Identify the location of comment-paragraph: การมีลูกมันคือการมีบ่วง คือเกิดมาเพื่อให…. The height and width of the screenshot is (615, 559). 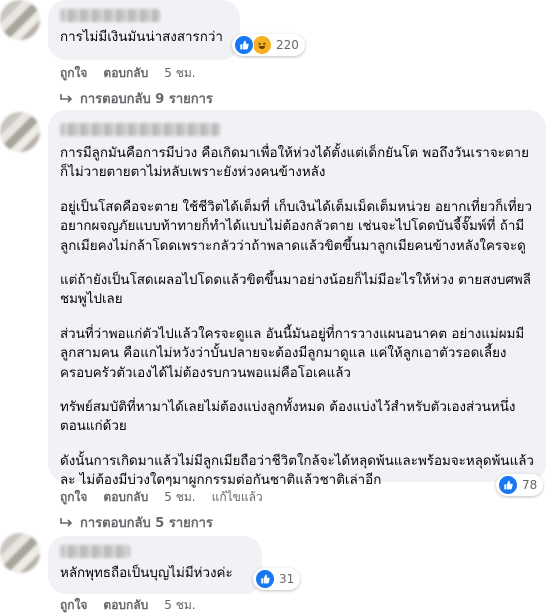
(294, 163).